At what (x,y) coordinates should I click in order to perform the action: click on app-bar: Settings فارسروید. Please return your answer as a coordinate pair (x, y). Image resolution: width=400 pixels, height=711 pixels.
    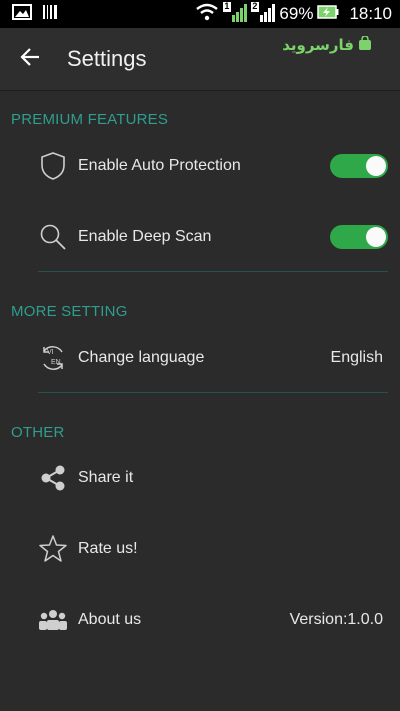
    Looking at the image, I should click on (200, 59).